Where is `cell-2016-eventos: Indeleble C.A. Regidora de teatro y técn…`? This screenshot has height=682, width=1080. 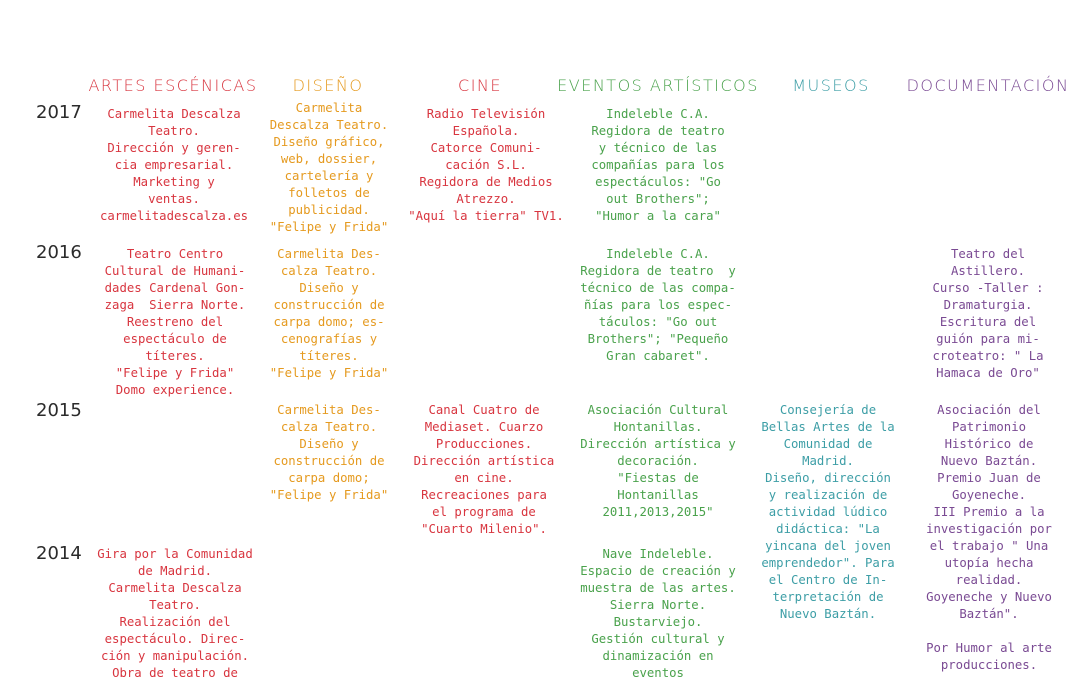
cell-2016-eventos: Indeleble C.A. Regidora de teatro y técn… is located at coordinates (658, 305).